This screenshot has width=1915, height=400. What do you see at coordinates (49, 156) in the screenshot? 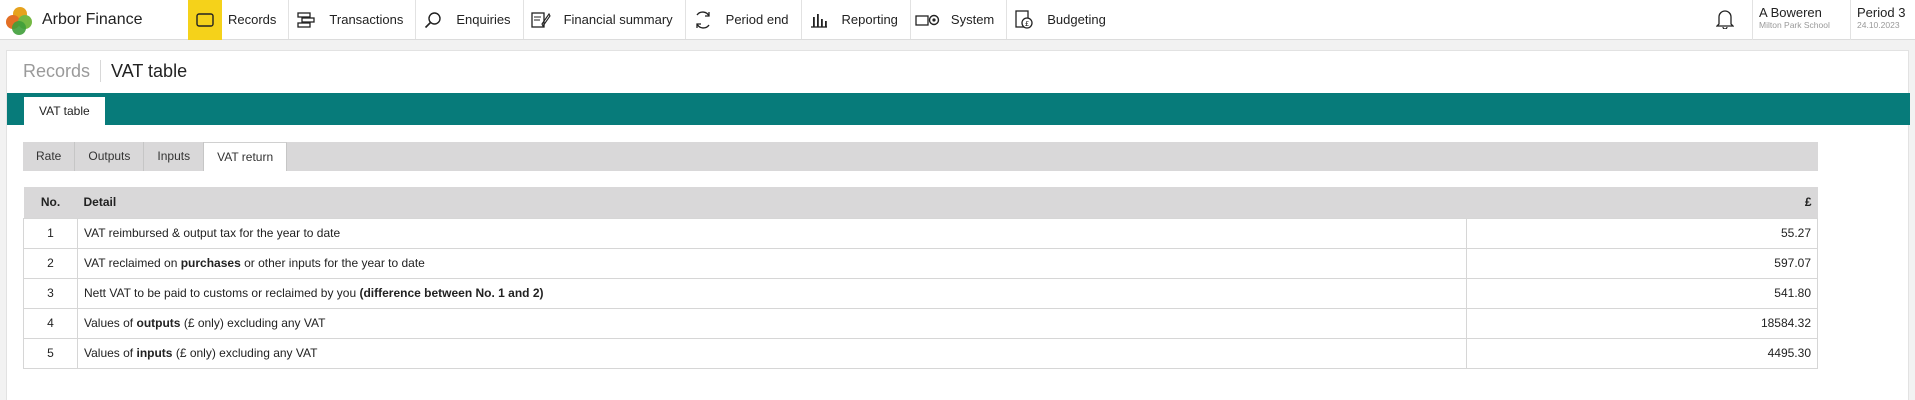
I see `subtab-rate: Rate` at bounding box center [49, 156].